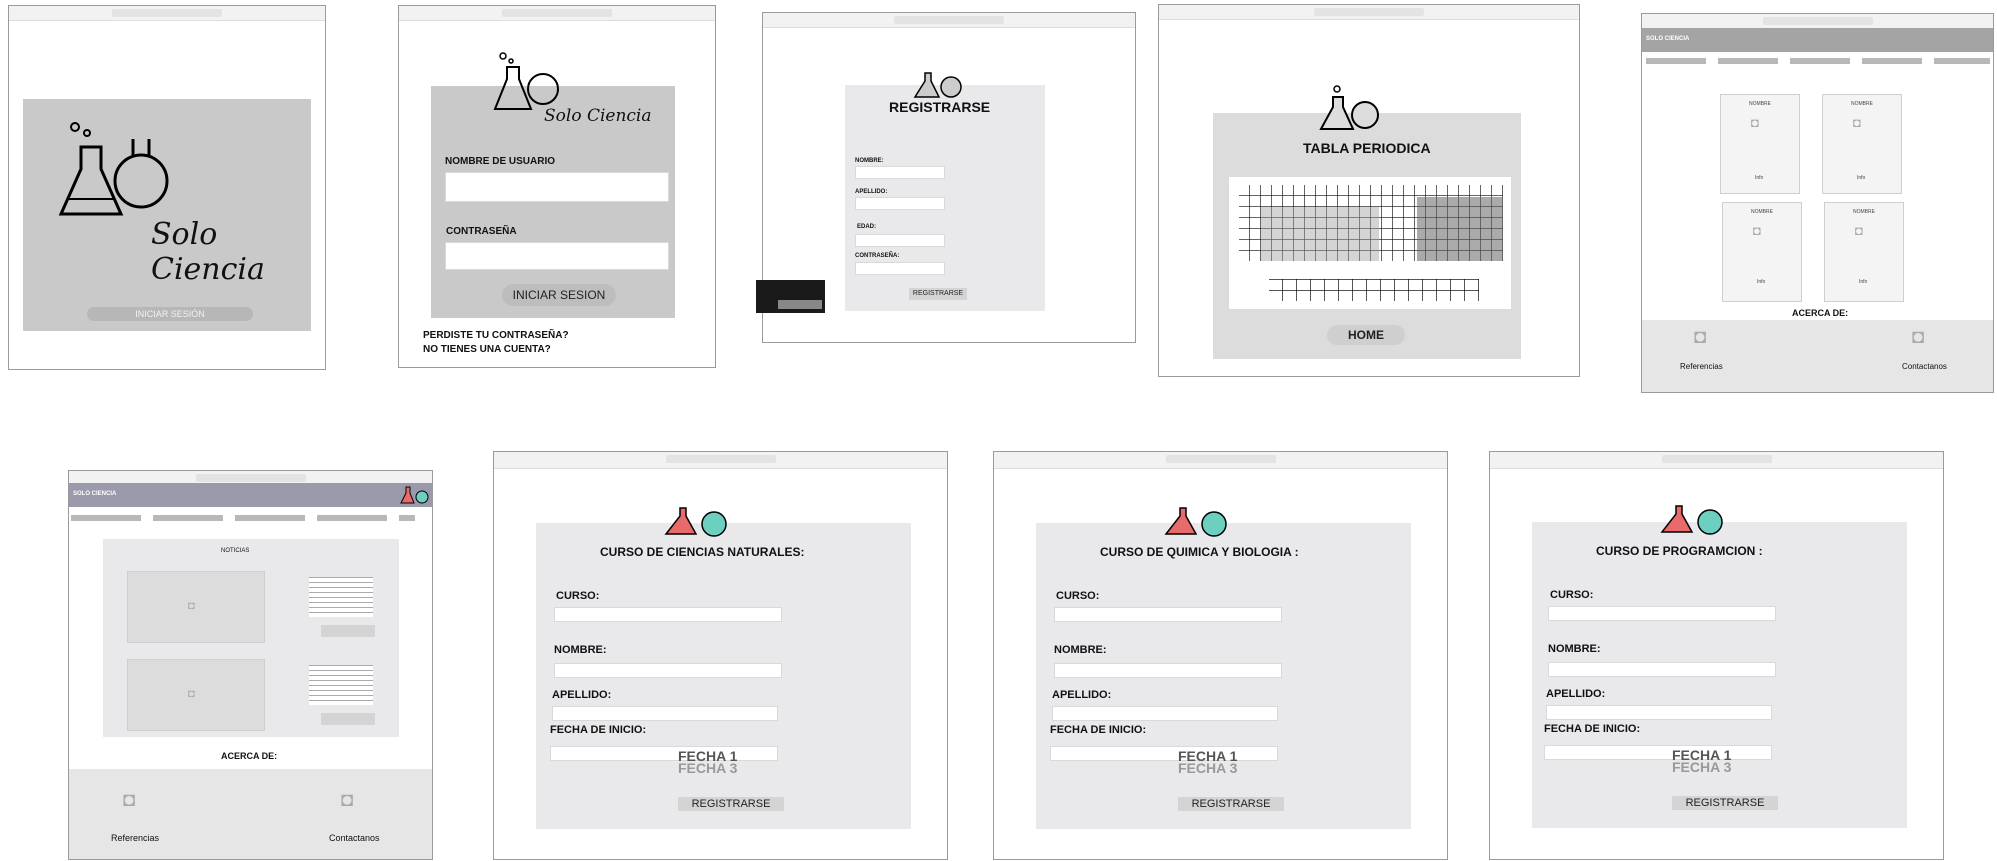 This screenshot has width=1997, height=861. Describe the element at coordinates (1761, 282) in the screenshot. I see `card-info: Info` at that location.